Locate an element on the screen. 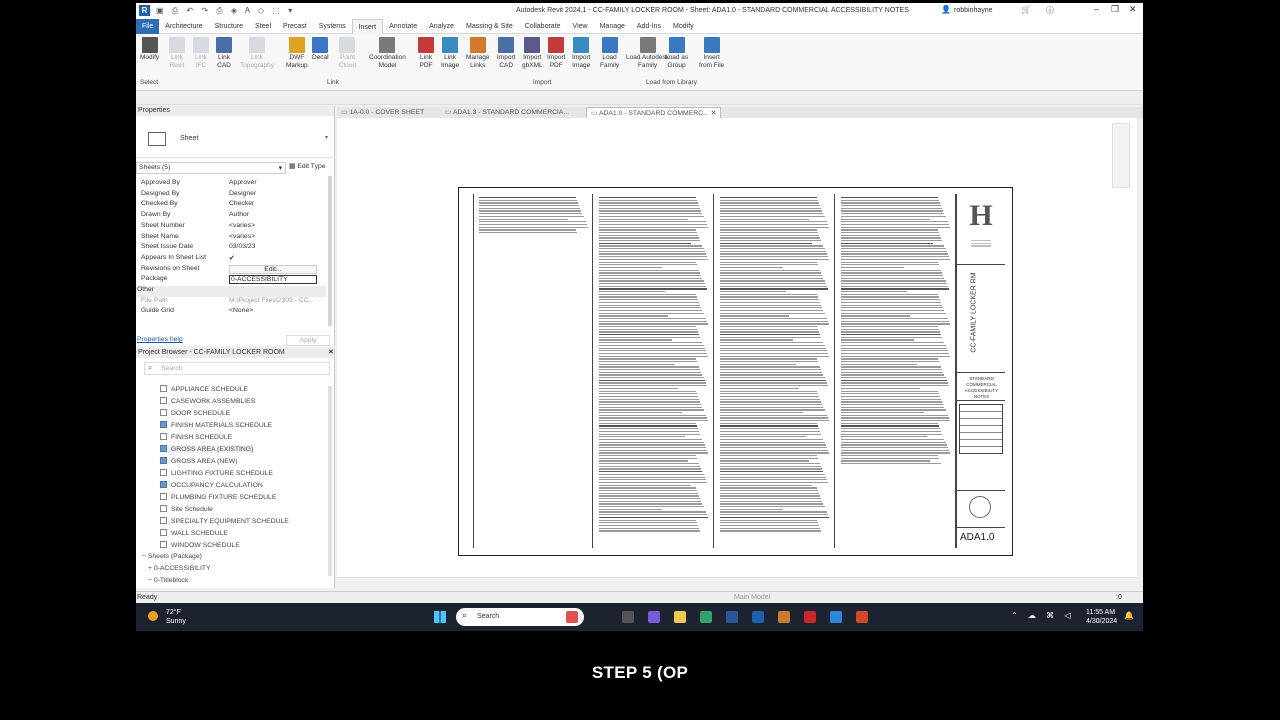 The height and width of the screenshot is (720, 1280). property-row: Sheet Number <varies> is located at coordinates (231, 227).